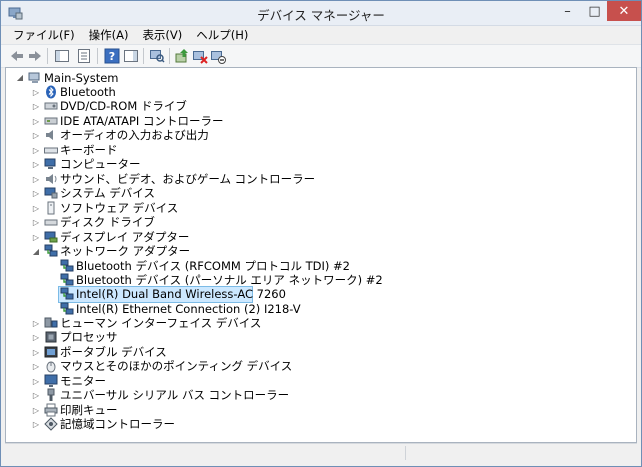 The width and height of the screenshot is (642, 467). Describe the element at coordinates (89, 410) in the screenshot. I see `category-print-queue: 印刷キュー` at that location.